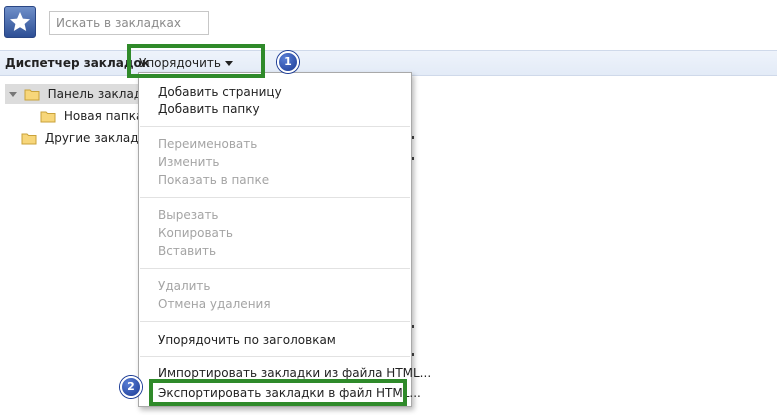 The image size is (777, 415). Describe the element at coordinates (103, 116) in the screenshot. I see `tree-item-label: Новая папка` at that location.